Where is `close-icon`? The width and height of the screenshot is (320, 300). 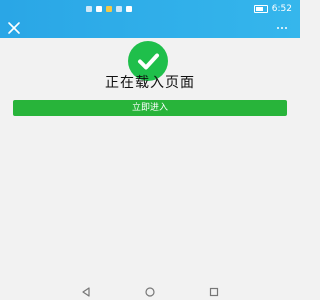 close-icon is located at coordinates (14, 28).